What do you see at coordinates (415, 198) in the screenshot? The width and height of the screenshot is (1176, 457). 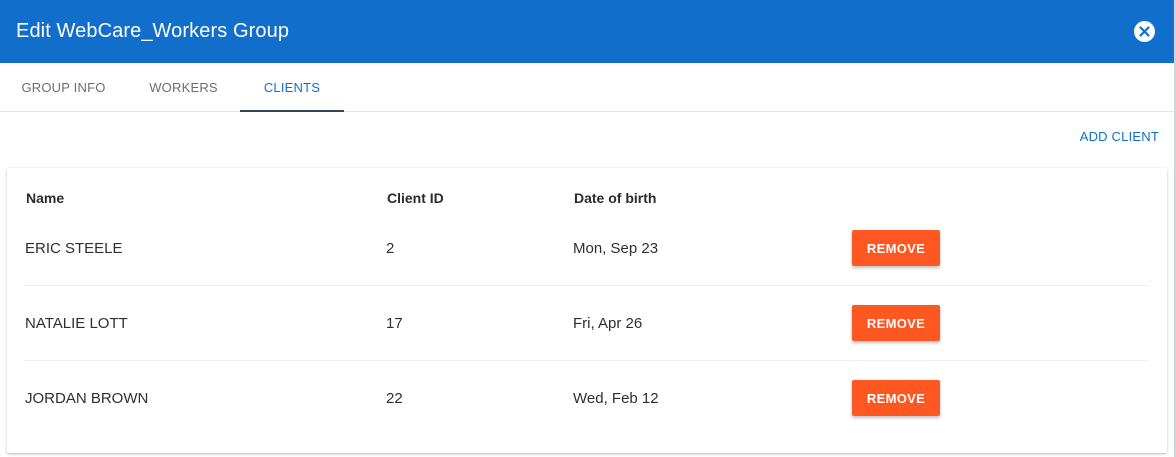 I see `column-header-client-id: Client ID` at bounding box center [415, 198].